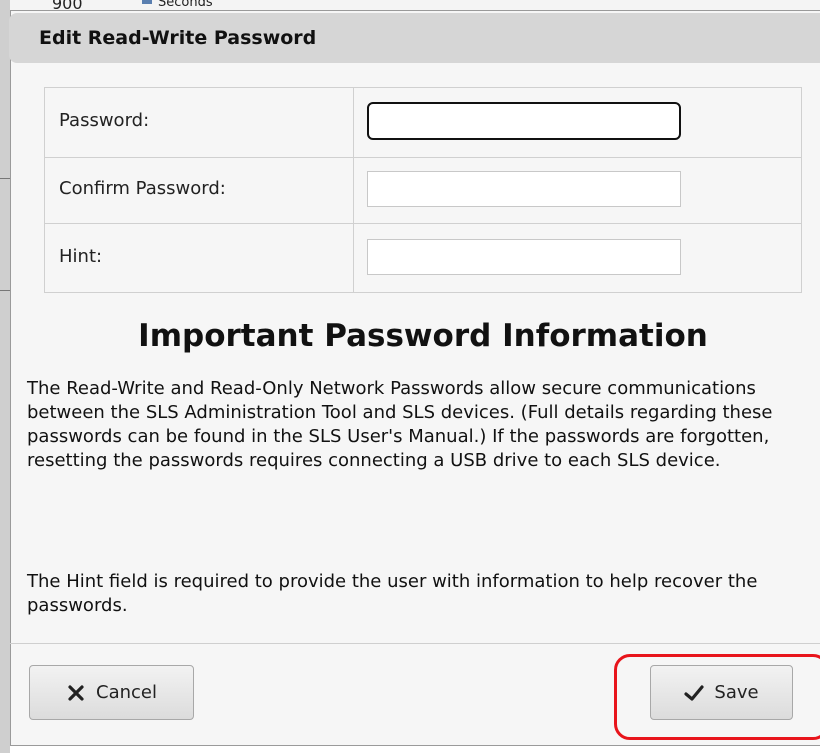 Image resolution: width=820 pixels, height=753 pixels. What do you see at coordinates (410, 5) in the screenshot?
I see `background-settings-strip: 900 Seconds` at bounding box center [410, 5].